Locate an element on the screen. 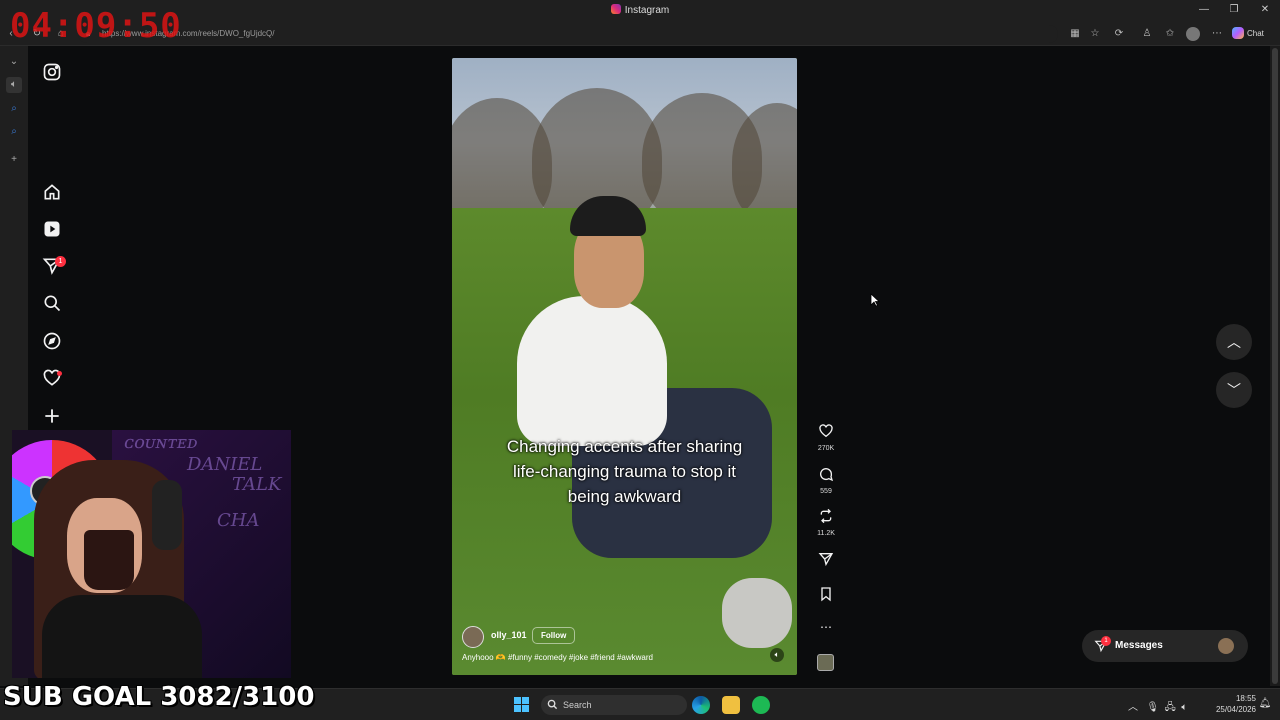  messages-label: Messages is located at coordinates (1139, 645).